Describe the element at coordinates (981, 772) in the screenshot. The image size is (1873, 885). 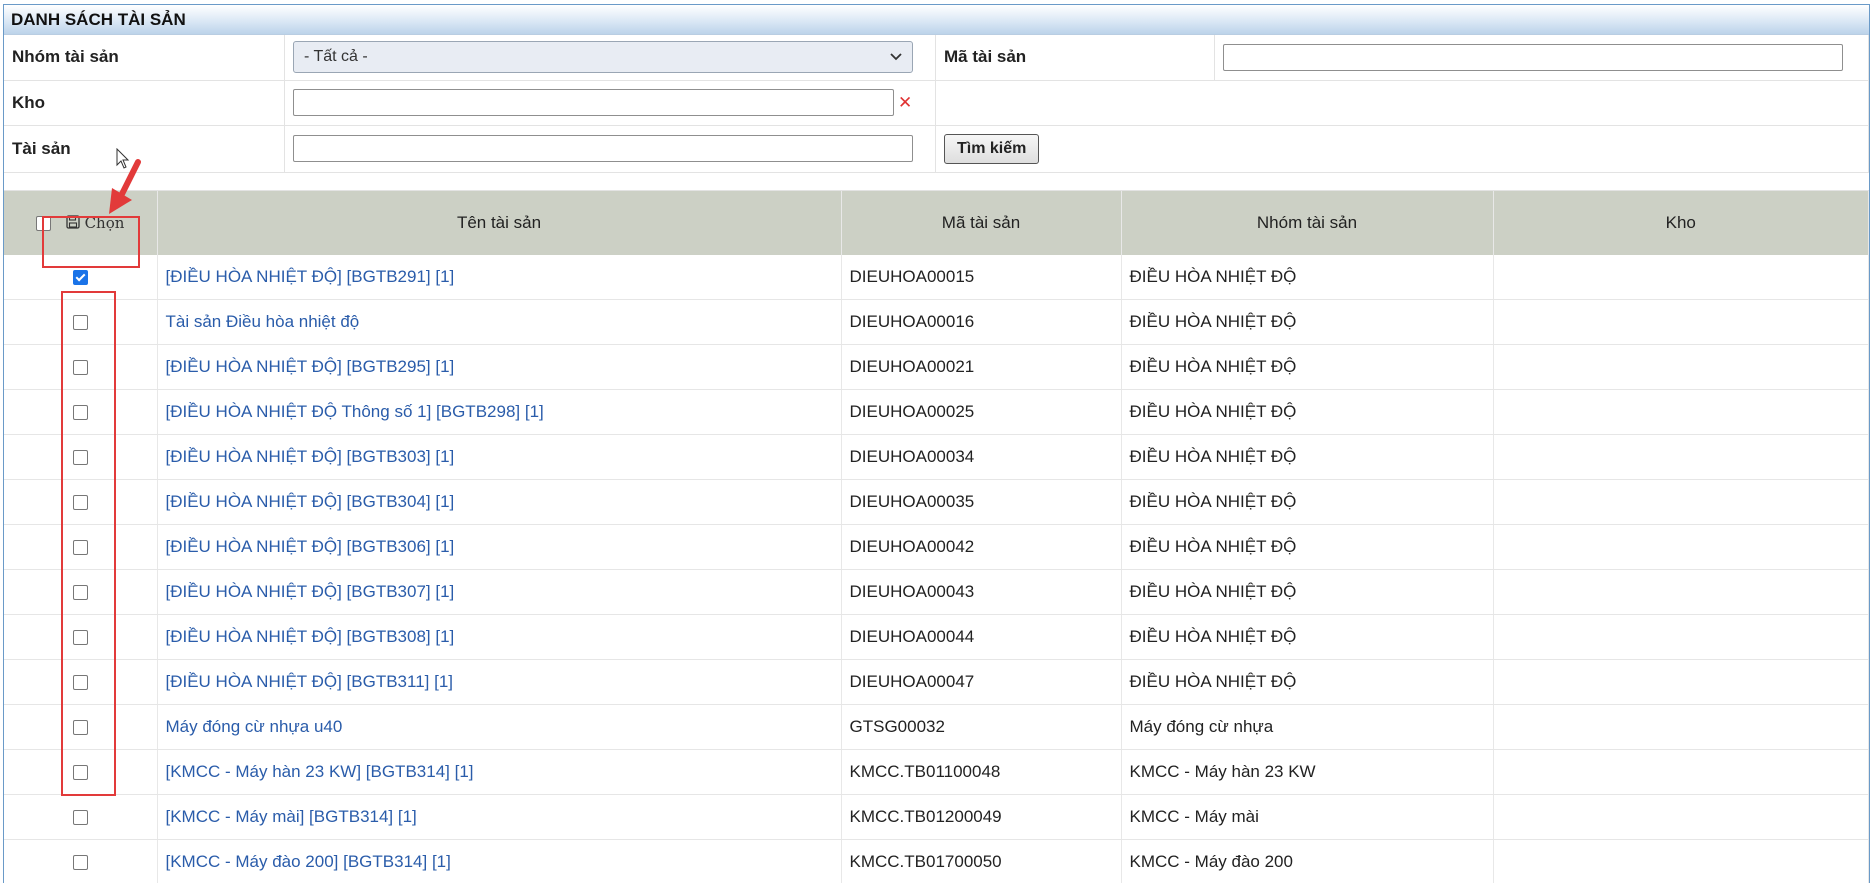
I see `asset-code-cell: KMCC.TB01100048` at that location.